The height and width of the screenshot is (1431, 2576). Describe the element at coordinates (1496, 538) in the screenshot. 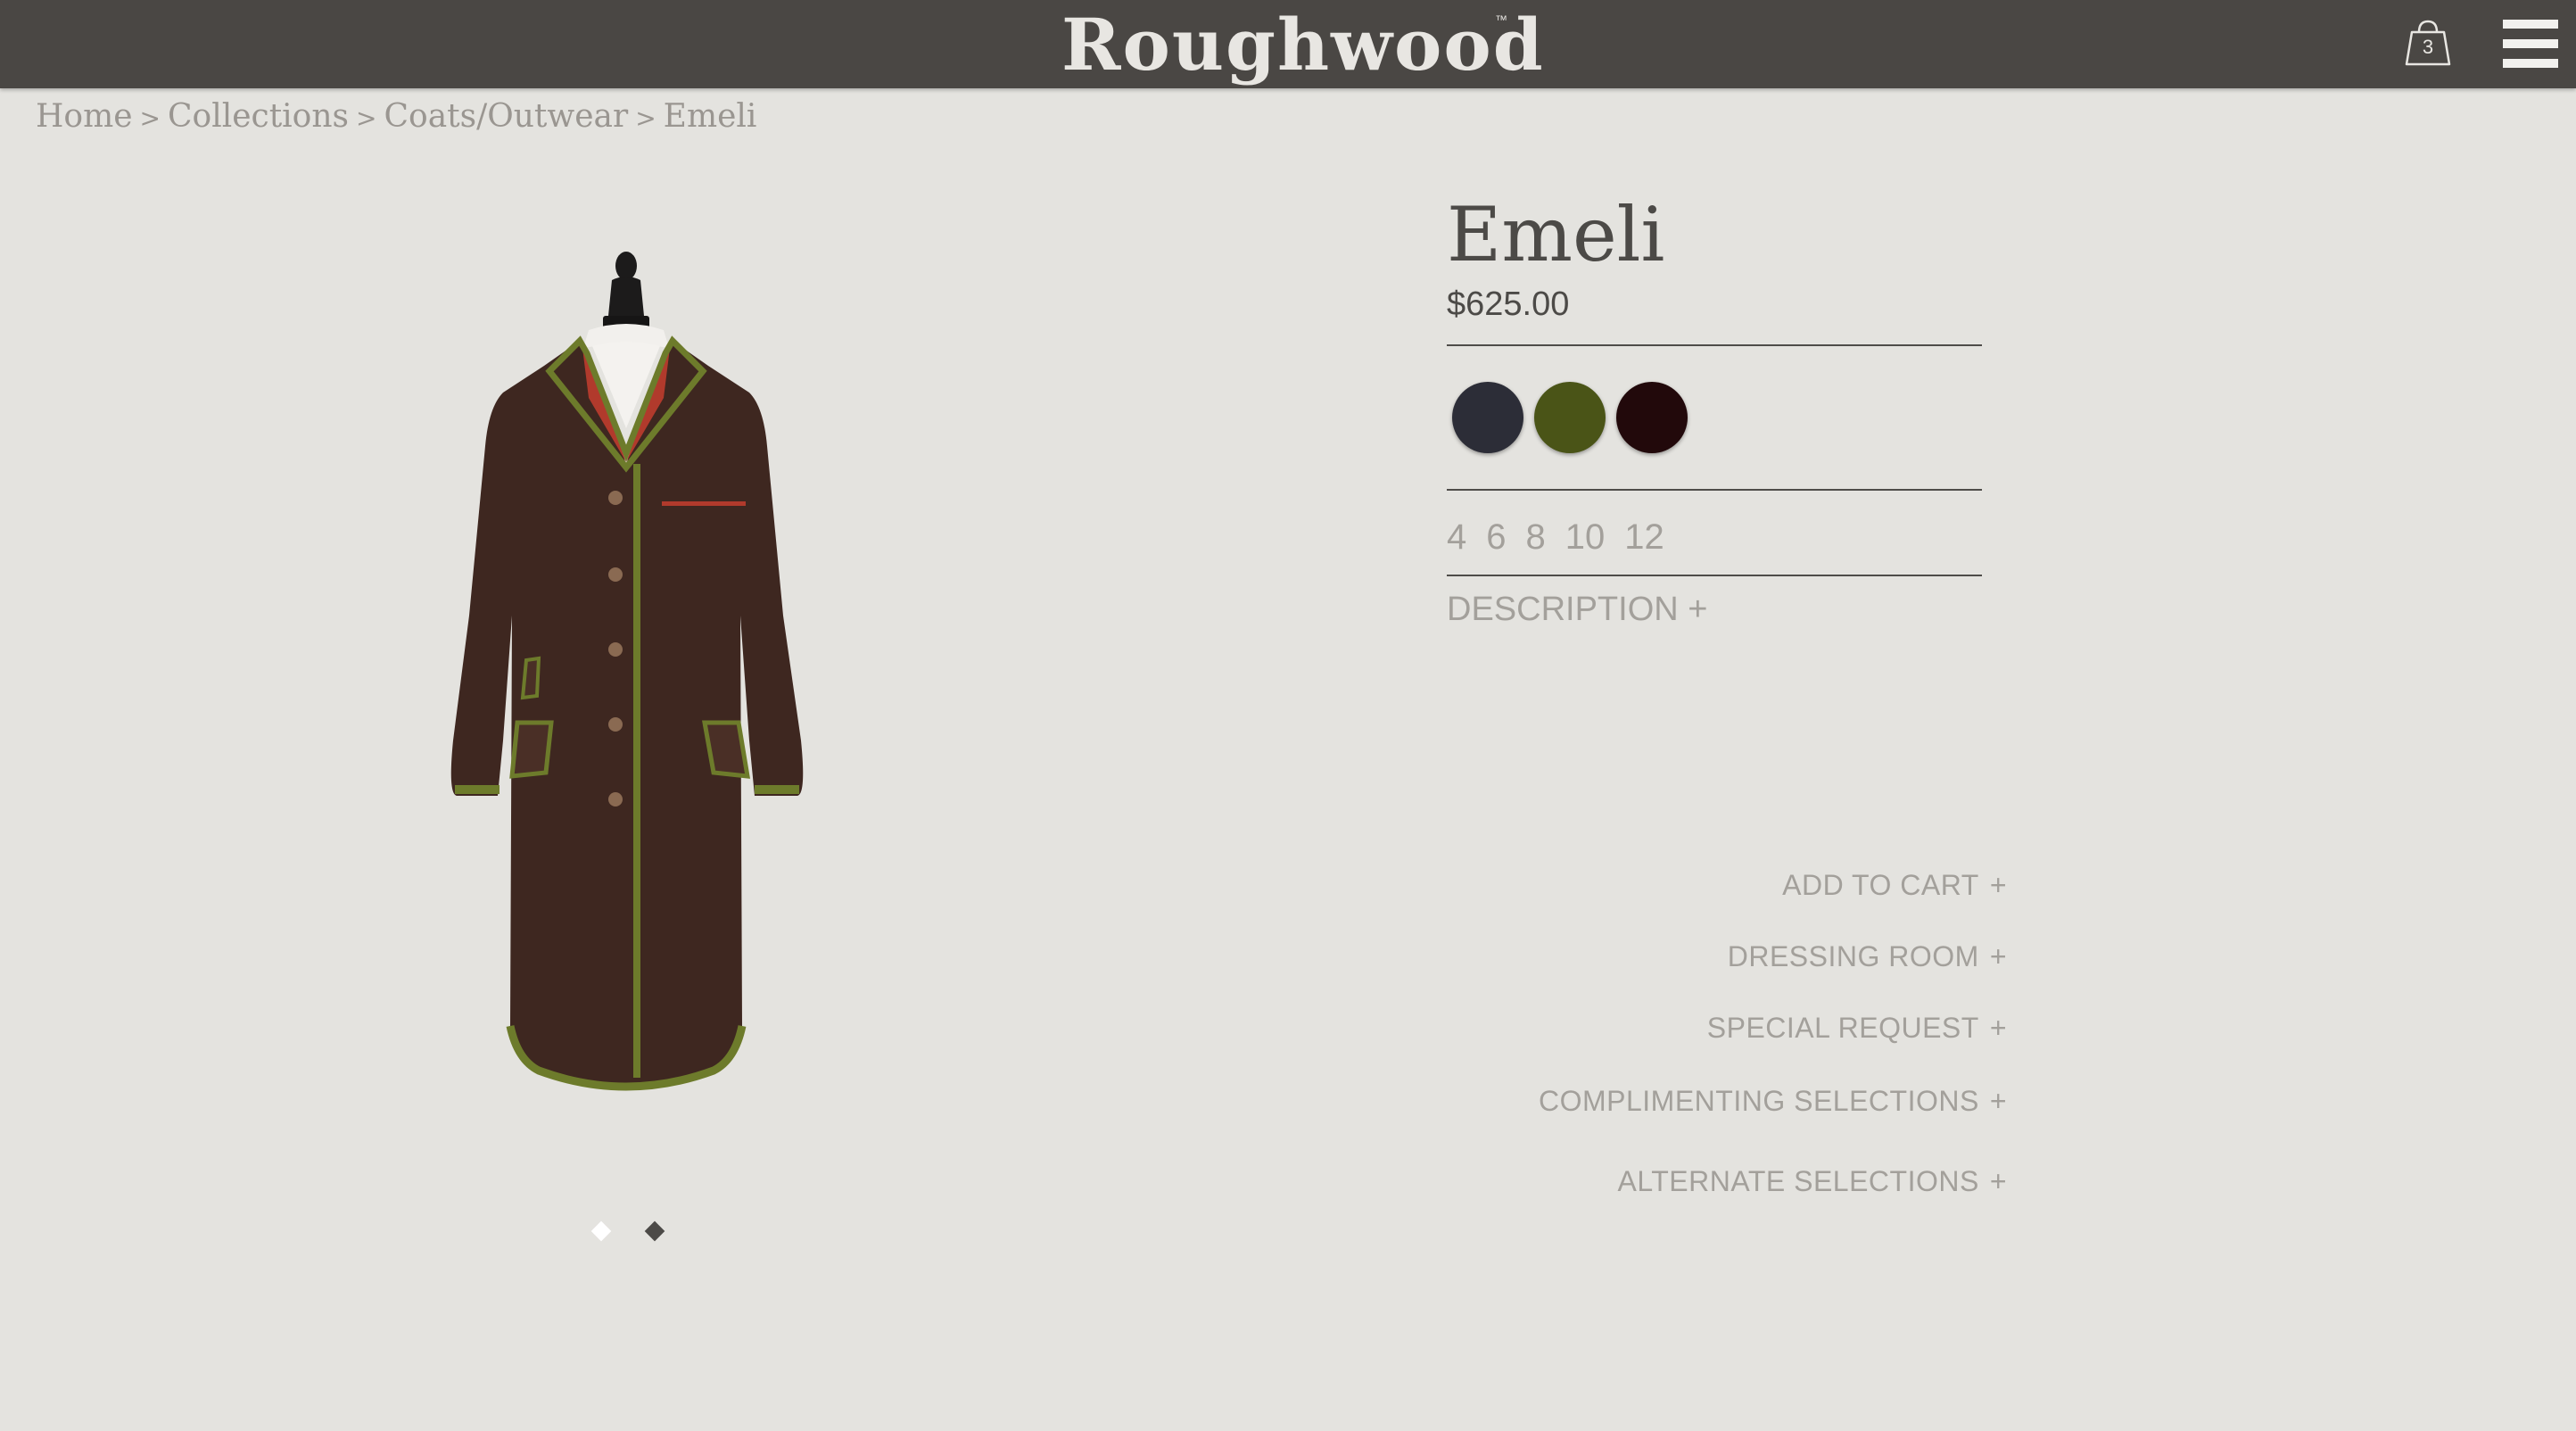

I see `size-option-6: 6` at that location.